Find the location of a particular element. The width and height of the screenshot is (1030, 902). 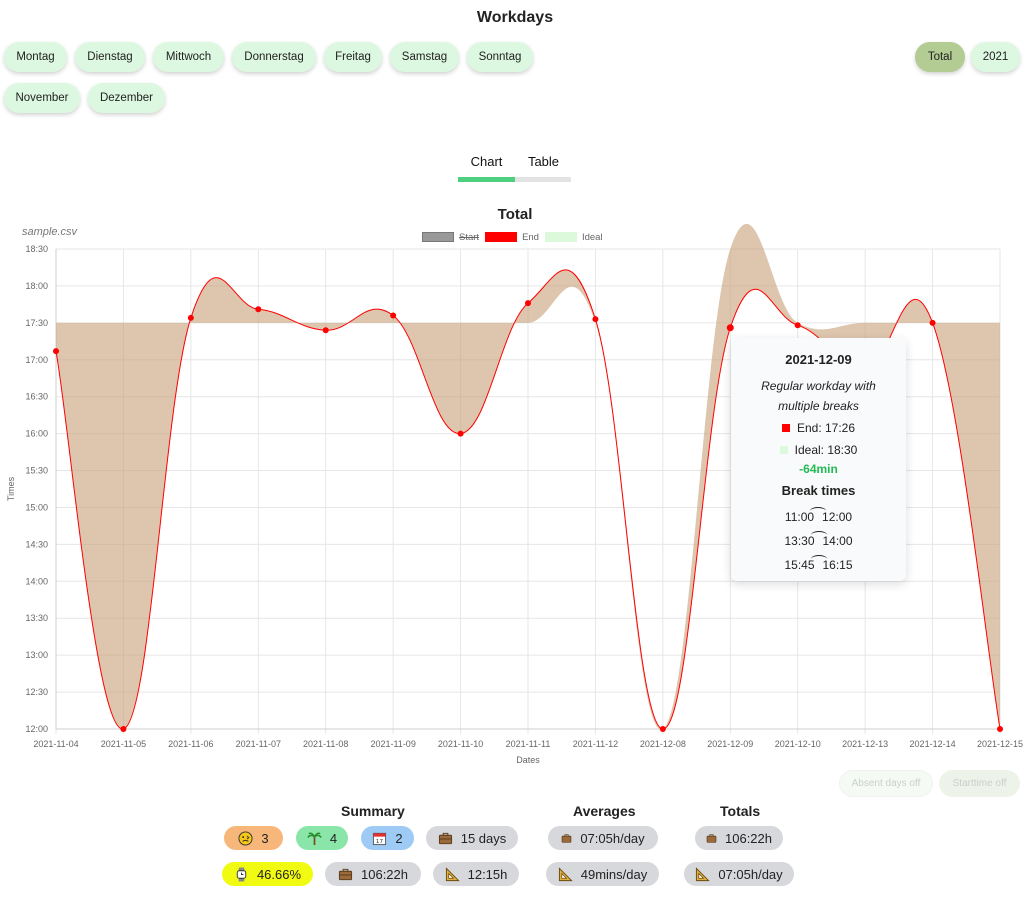

work-days-badge: 15 days is located at coordinates (472, 838).